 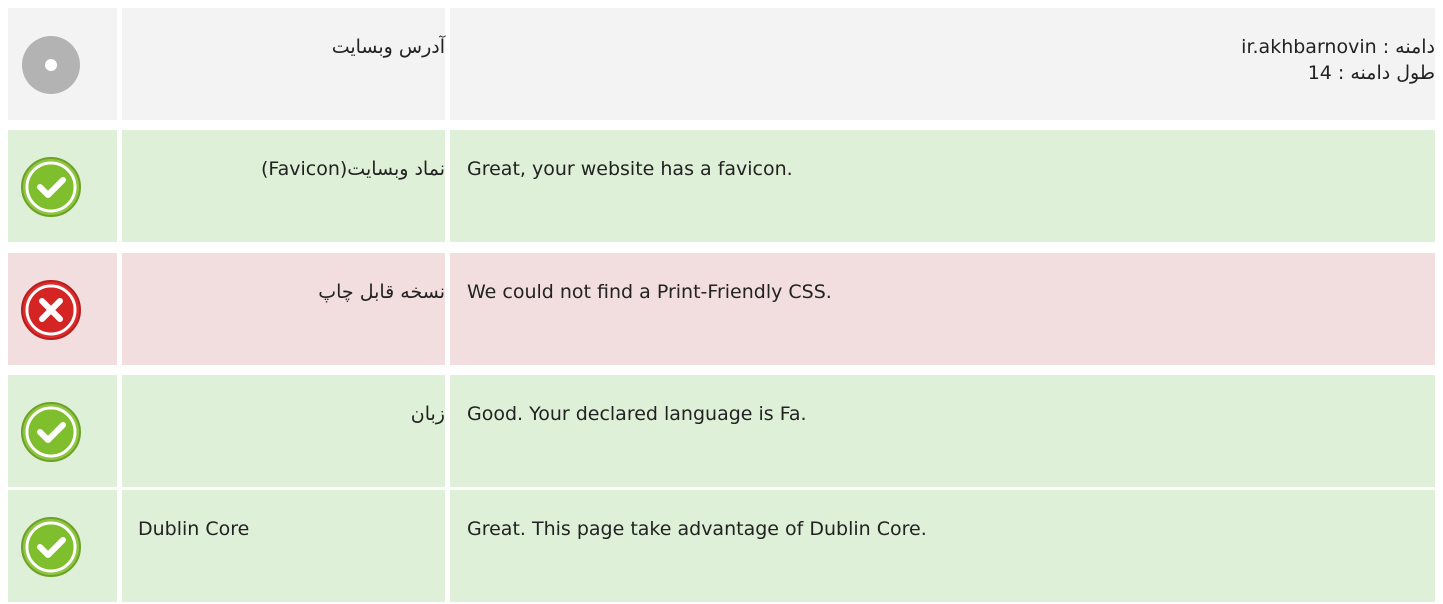 I want to click on check-result-text: Good. Your declared language is Fa., so click(x=637, y=414).